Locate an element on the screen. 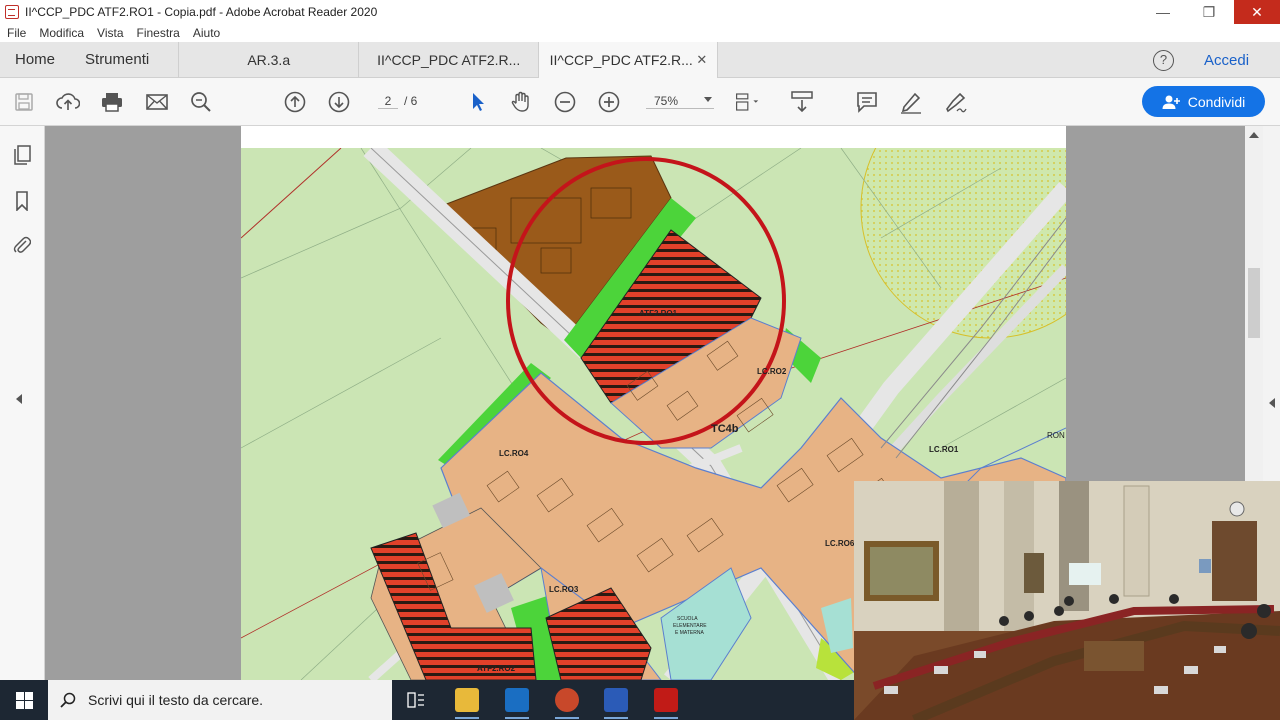  share-label: Condividi is located at coordinates (1216, 101).